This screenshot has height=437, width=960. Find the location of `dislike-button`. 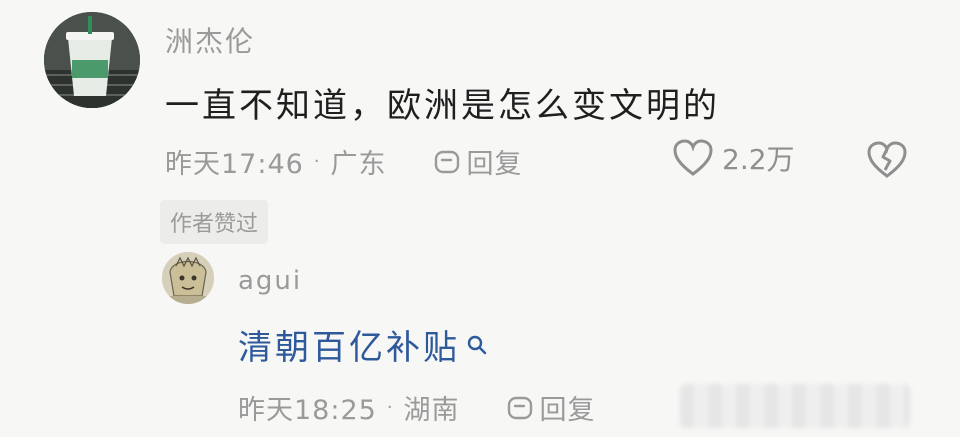

dislike-button is located at coordinates (887, 162).